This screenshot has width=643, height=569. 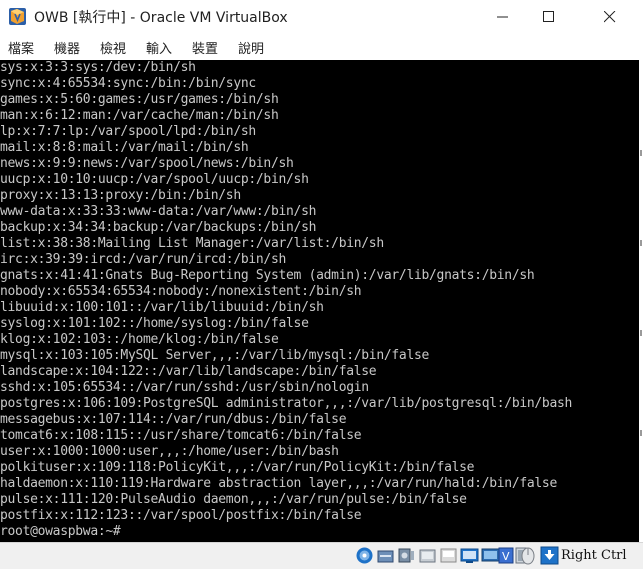 I want to click on close-icon, so click(x=610, y=17).